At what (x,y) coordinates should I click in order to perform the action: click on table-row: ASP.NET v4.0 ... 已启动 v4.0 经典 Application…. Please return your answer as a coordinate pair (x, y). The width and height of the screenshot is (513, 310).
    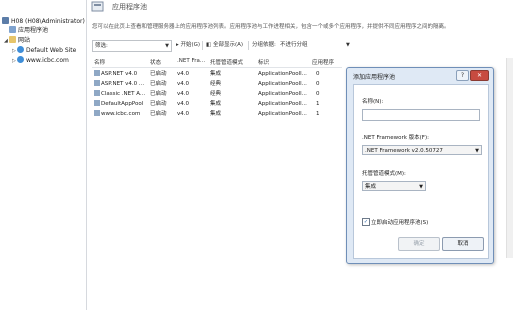
    Looking at the image, I should click on (217, 84).